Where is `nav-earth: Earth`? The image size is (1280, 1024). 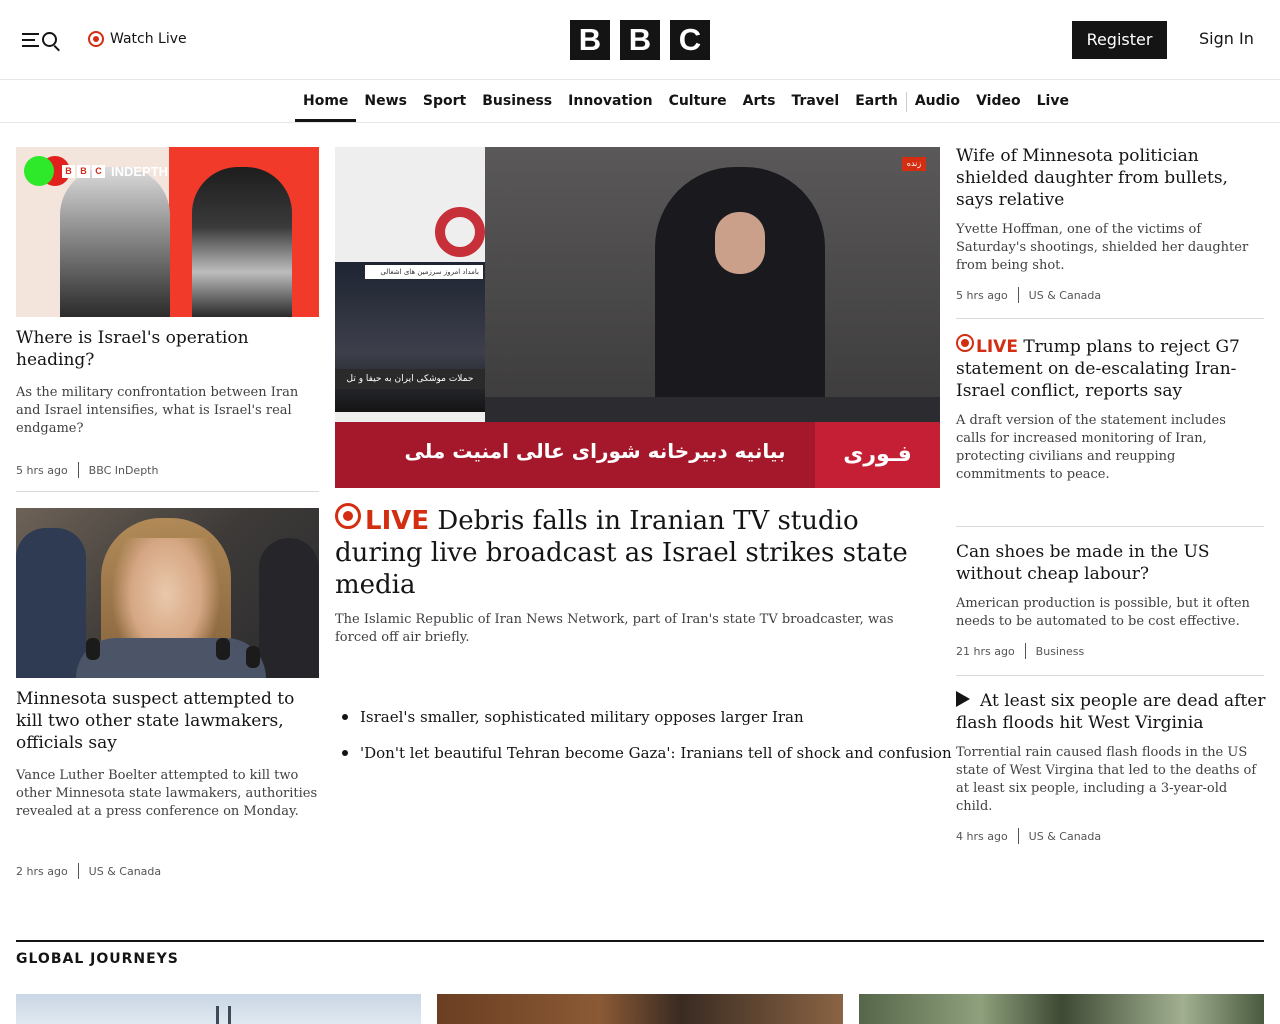
nav-earth: Earth is located at coordinates (876, 101).